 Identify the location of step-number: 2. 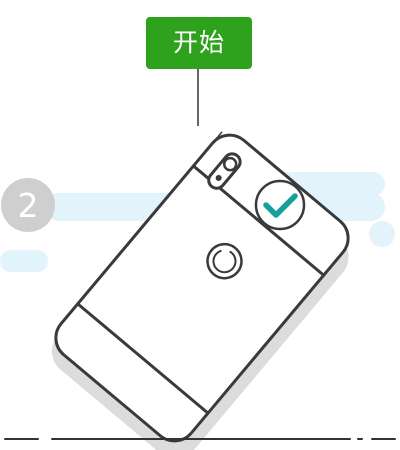
(28, 205).